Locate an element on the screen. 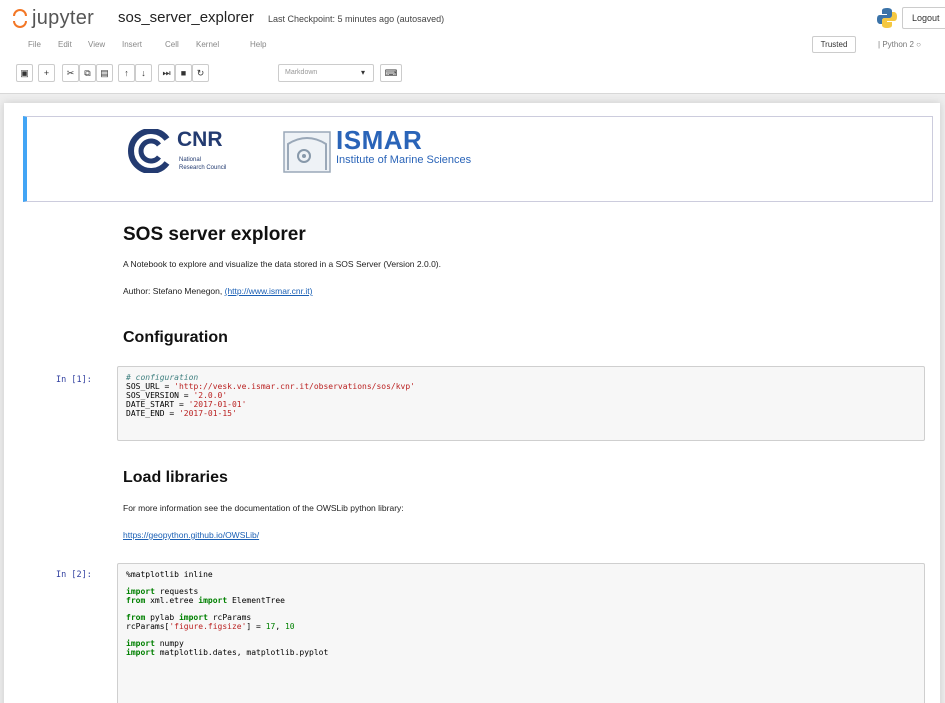 Image resolution: width=945 pixels, height=703 pixels. add-icon: + is located at coordinates (46, 73).